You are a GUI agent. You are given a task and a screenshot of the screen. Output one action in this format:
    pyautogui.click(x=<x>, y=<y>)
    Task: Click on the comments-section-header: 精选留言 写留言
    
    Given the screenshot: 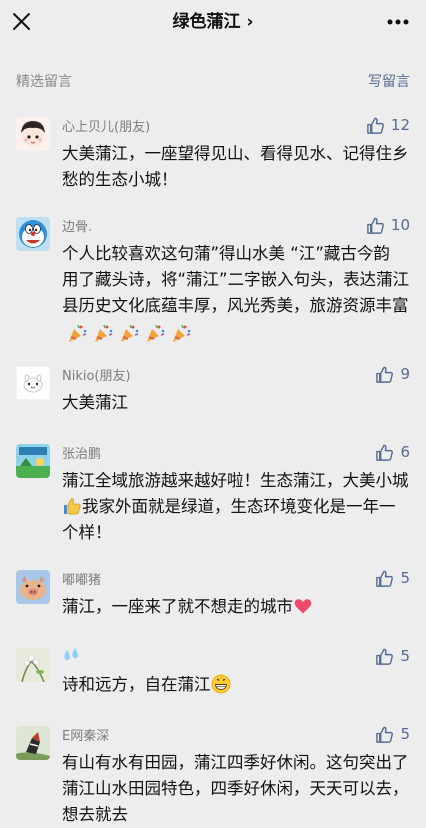 What is the action you would take?
    pyautogui.click(x=213, y=80)
    